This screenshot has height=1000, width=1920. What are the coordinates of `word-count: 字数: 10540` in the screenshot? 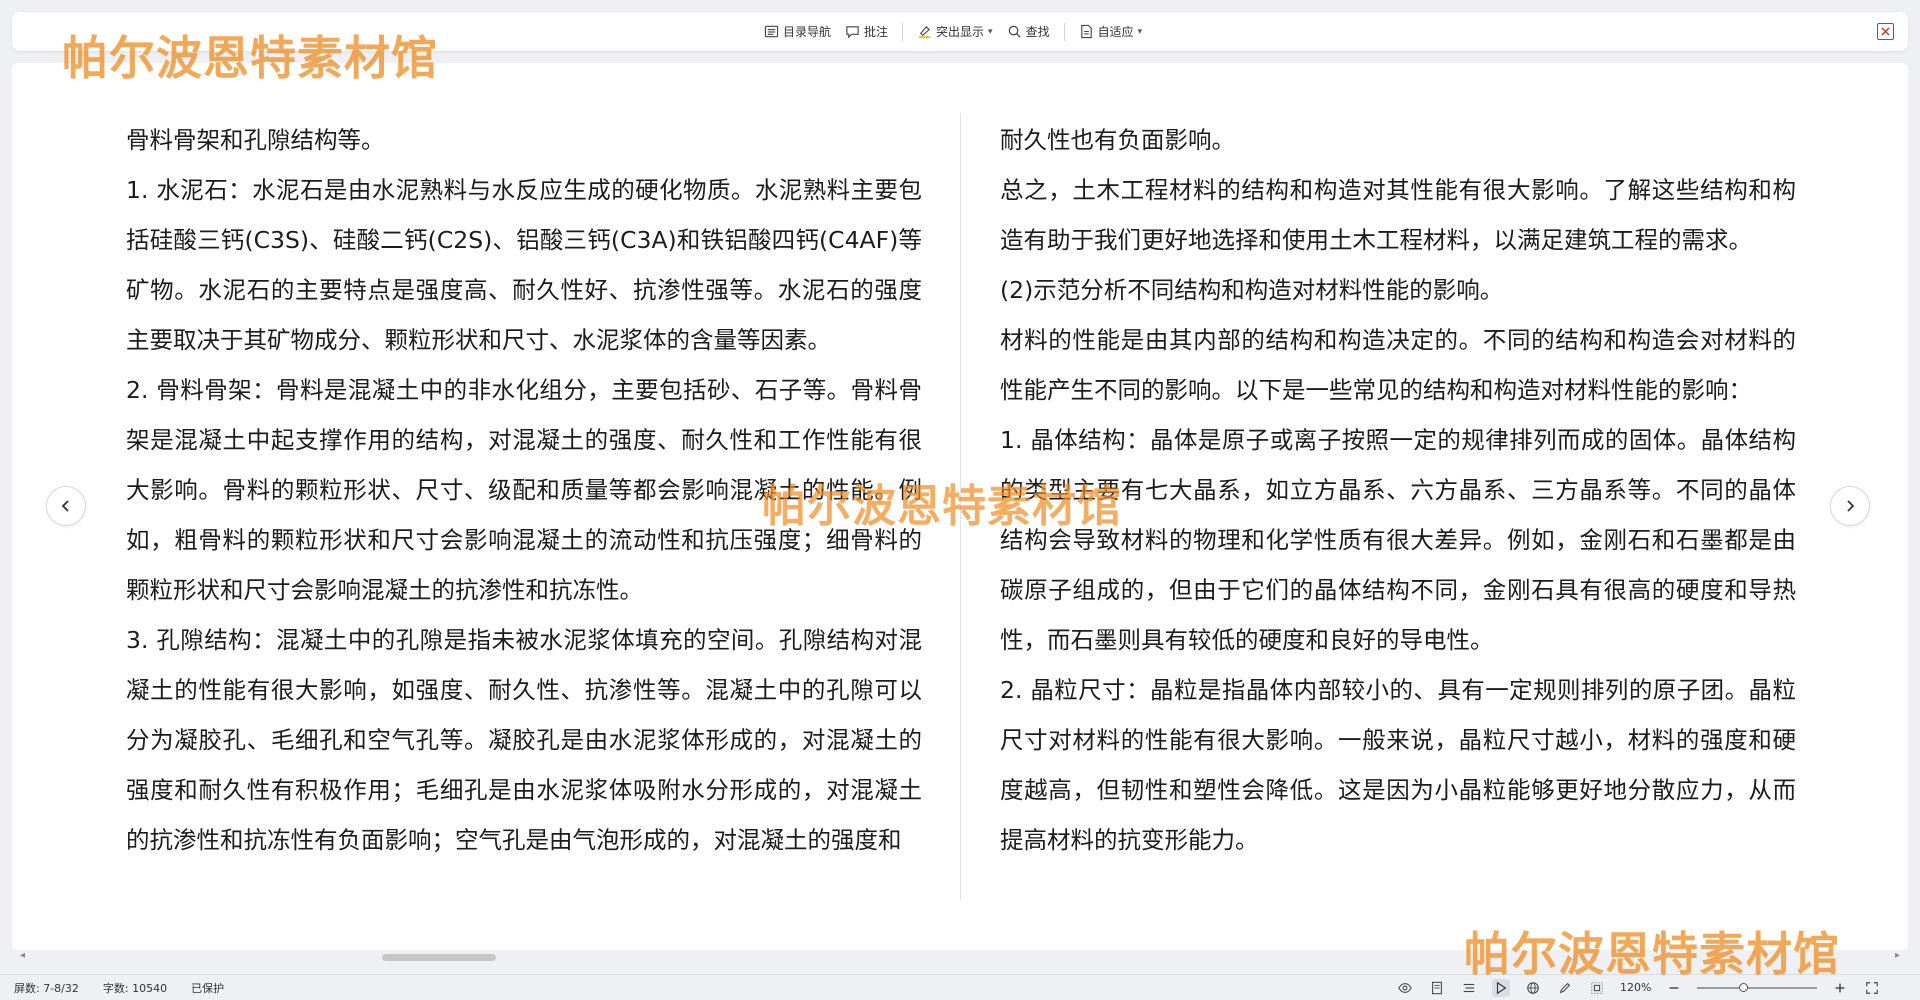 It's located at (135, 988).